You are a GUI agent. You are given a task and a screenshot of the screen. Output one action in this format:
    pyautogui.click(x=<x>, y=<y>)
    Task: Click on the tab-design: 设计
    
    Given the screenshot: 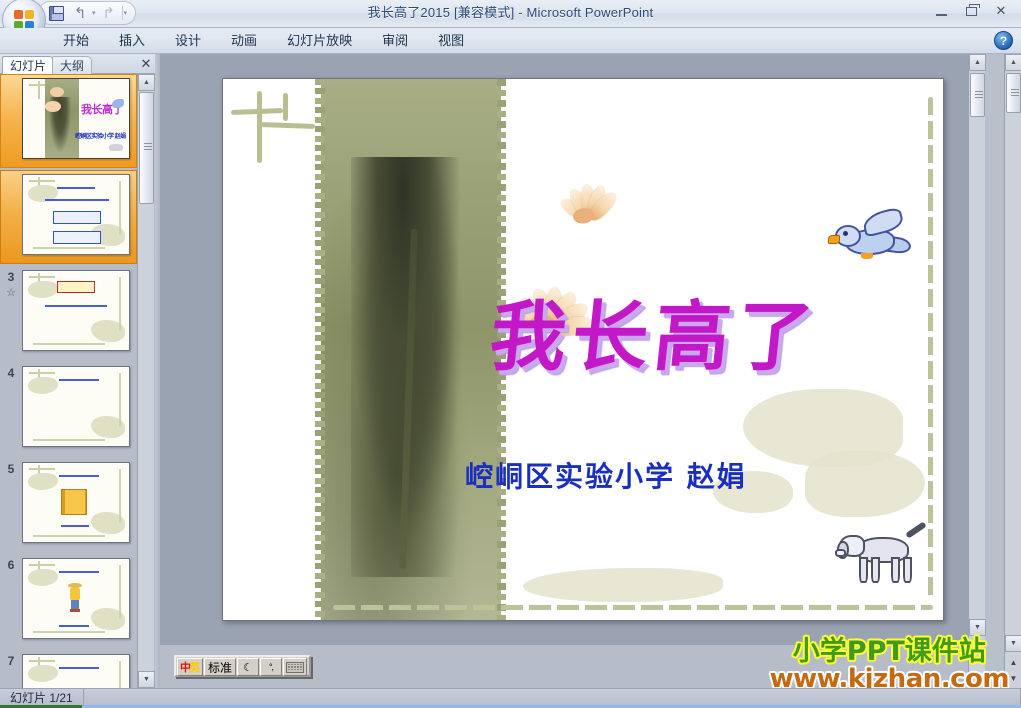 What is the action you would take?
    pyautogui.click(x=188, y=41)
    